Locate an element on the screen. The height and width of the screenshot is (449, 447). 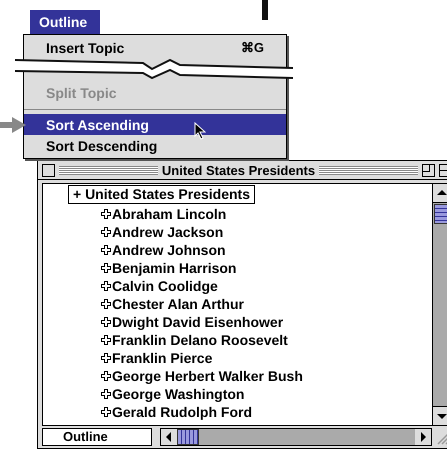
outline-topic: Andrew Jackson is located at coordinates (168, 232).